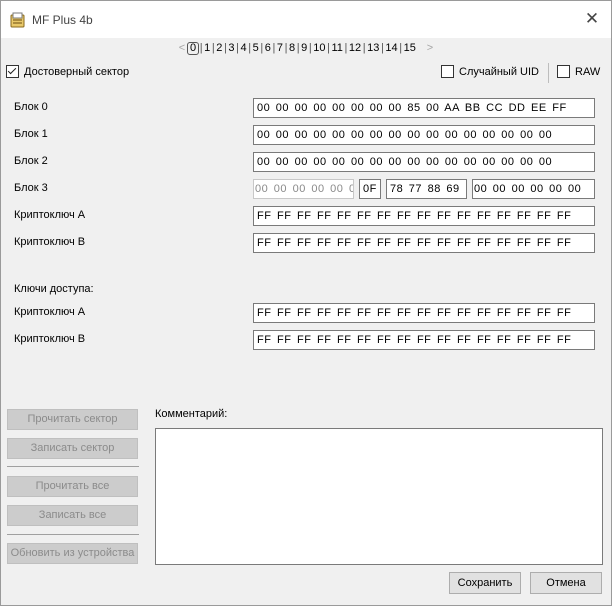 The width and height of the screenshot is (612, 606). Describe the element at coordinates (280, 48) in the screenshot. I see `sector-tab-7: 7` at that location.